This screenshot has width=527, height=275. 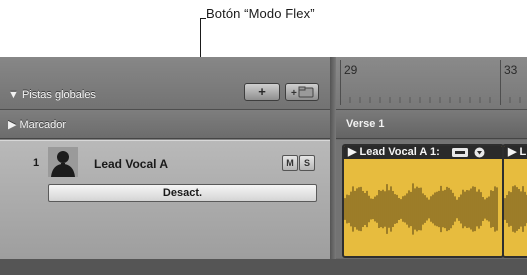 I want to click on callout-leader-tick, so click(x=203, y=18).